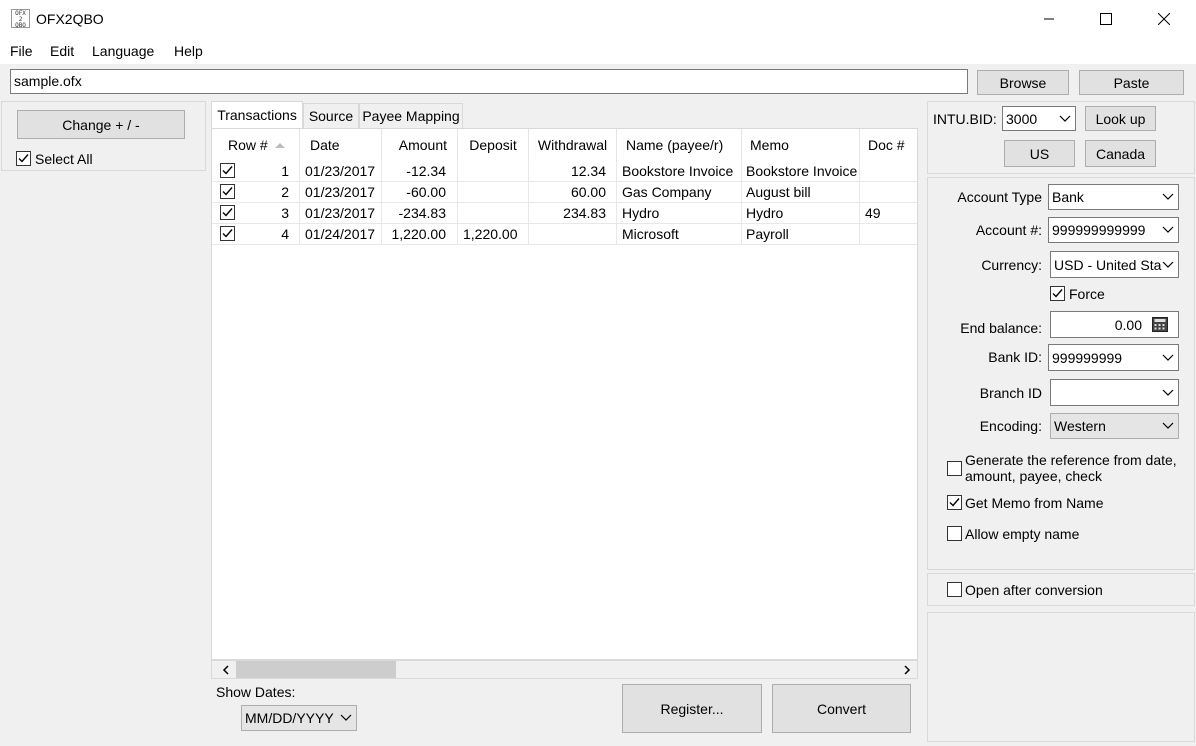  What do you see at coordinates (285, 192) in the screenshot?
I see `table-cell-row-text: 2` at bounding box center [285, 192].